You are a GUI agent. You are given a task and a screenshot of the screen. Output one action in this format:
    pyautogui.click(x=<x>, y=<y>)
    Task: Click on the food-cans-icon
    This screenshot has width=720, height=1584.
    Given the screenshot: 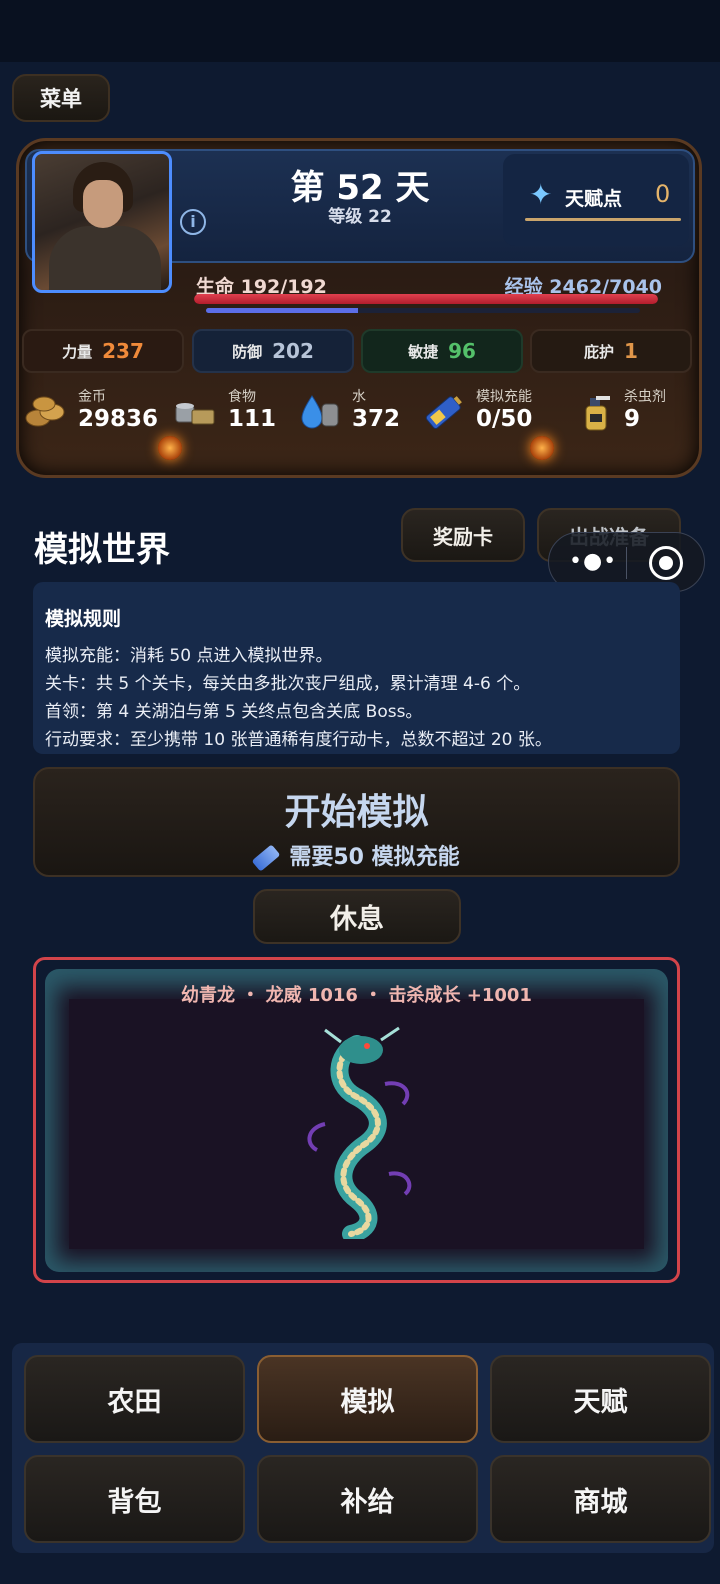 What is the action you would take?
    pyautogui.click(x=195, y=414)
    